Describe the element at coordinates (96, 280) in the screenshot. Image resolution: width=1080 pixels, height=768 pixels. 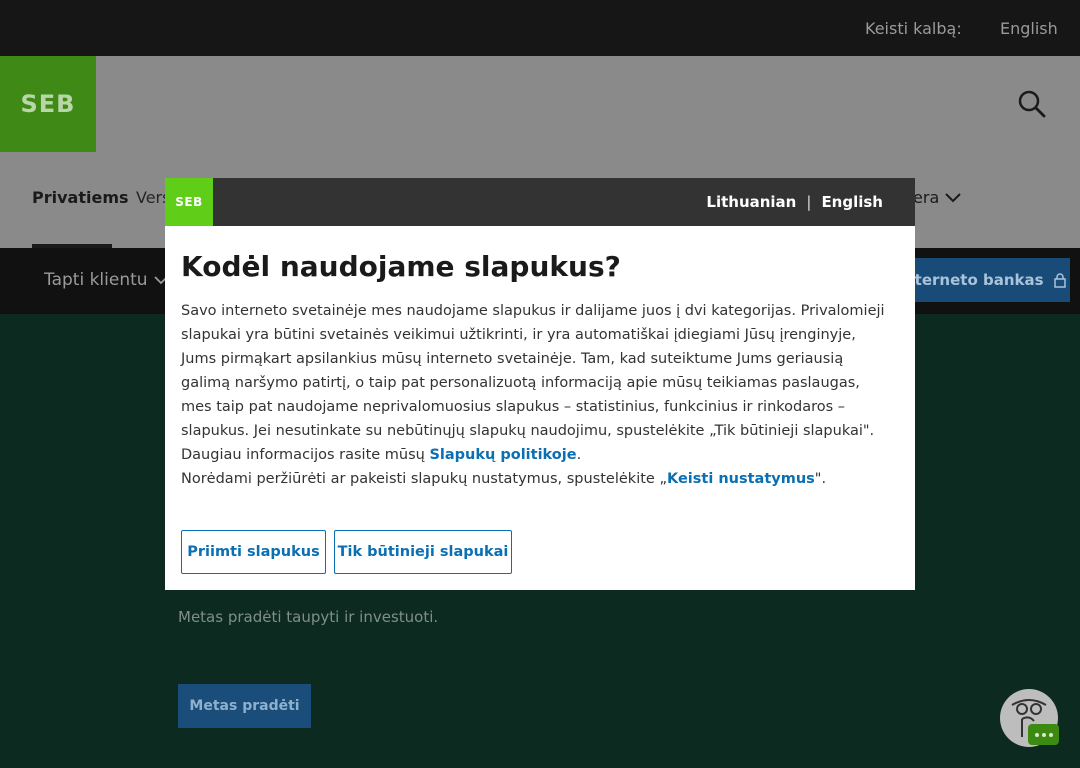
I see `become-client-label: Tapti klientu` at that location.